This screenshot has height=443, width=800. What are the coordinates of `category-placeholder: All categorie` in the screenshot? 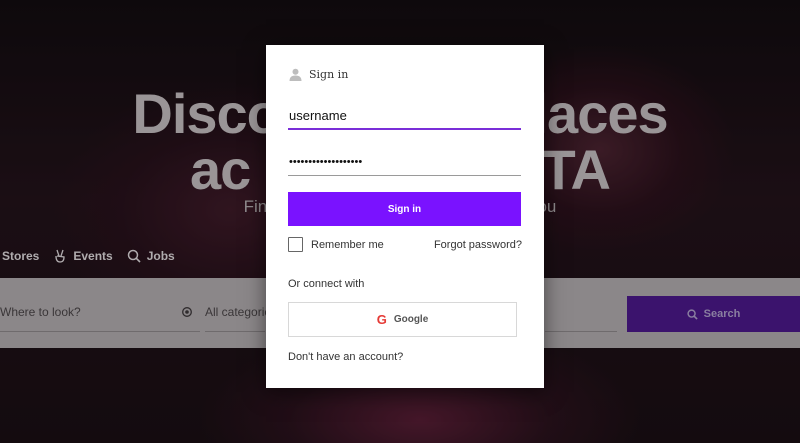 It's located at (238, 312).